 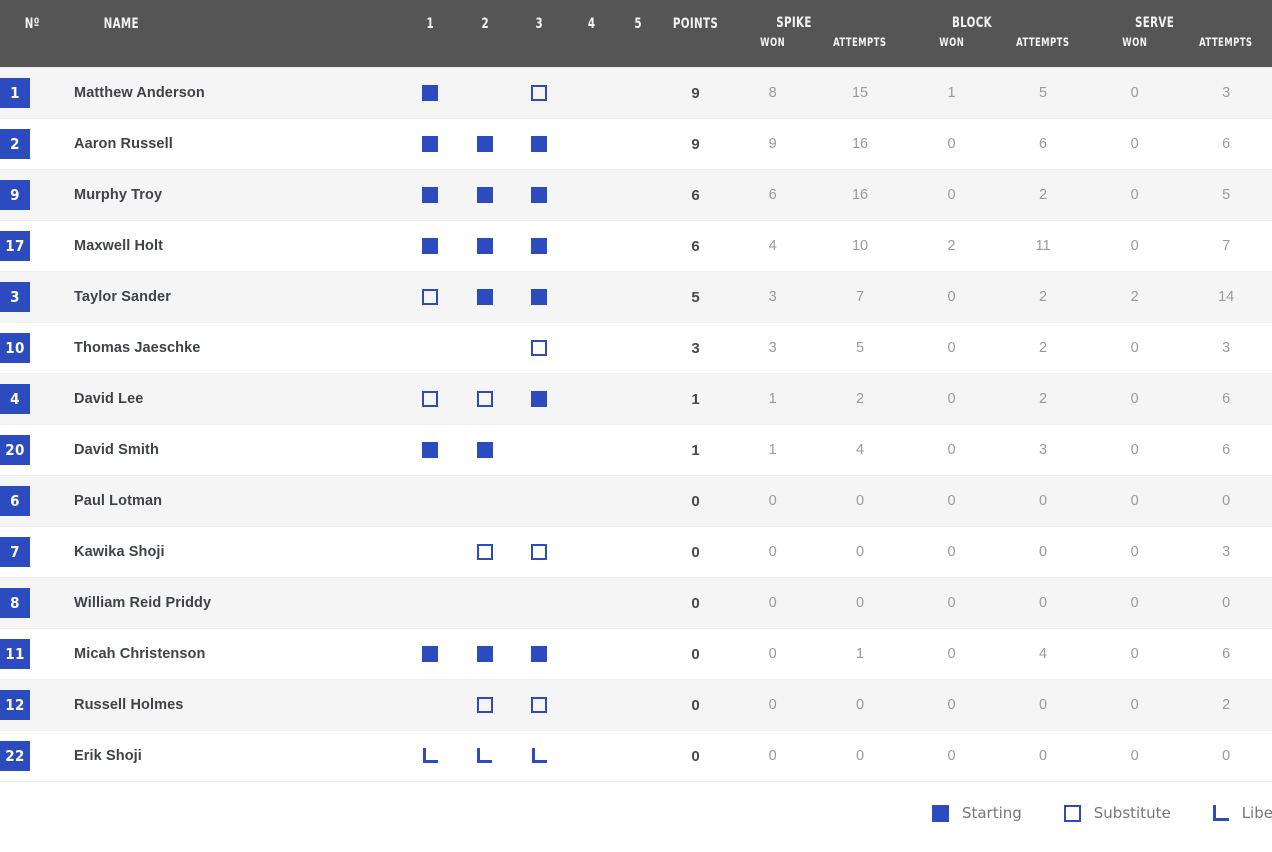 What do you see at coordinates (773, 42) in the screenshot?
I see `column-header-spike-won-label: WON` at bounding box center [773, 42].